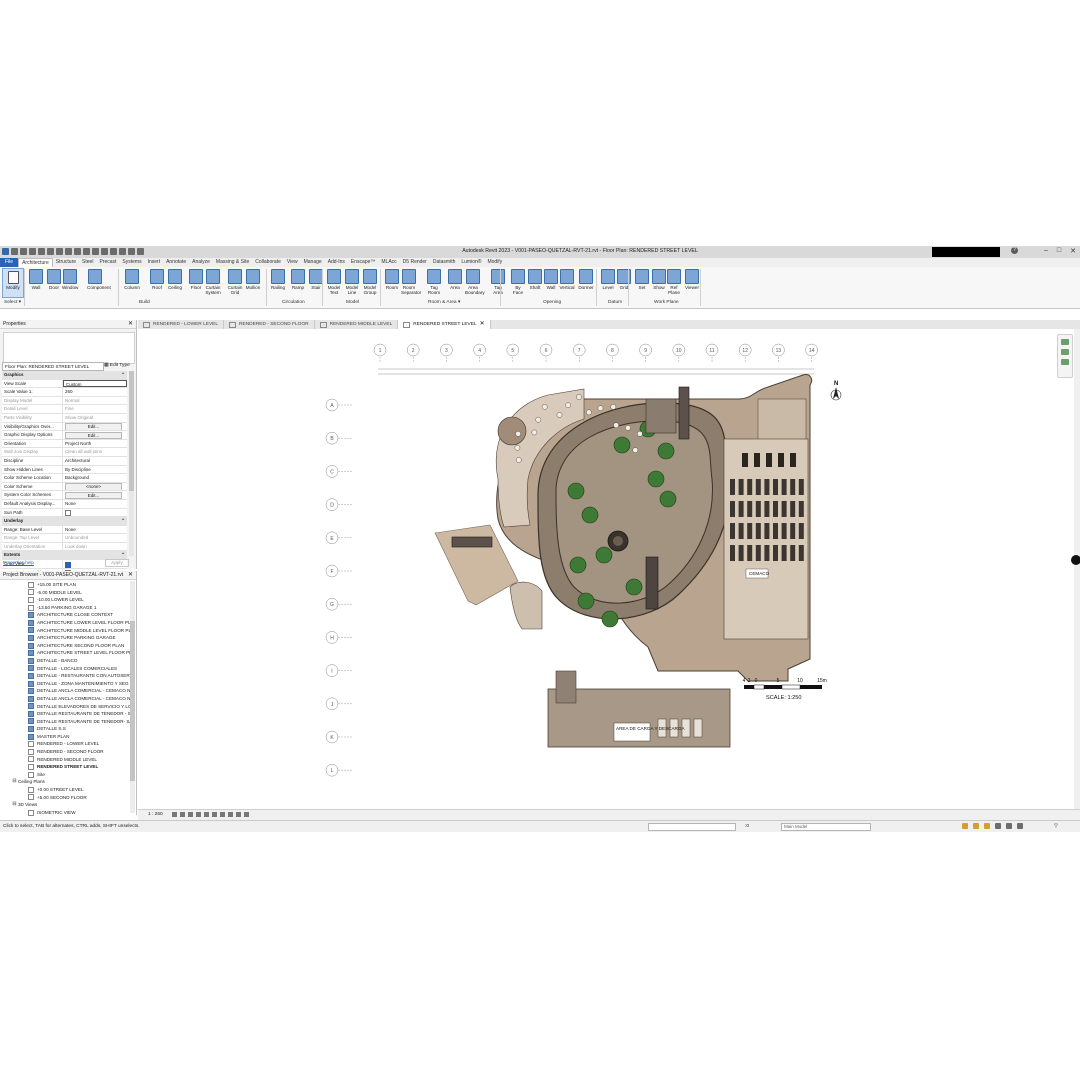 The width and height of the screenshot is (1080, 1080). What do you see at coordinates (444, 262) in the screenshot?
I see `tab-datasmith: Datasmith` at bounding box center [444, 262].